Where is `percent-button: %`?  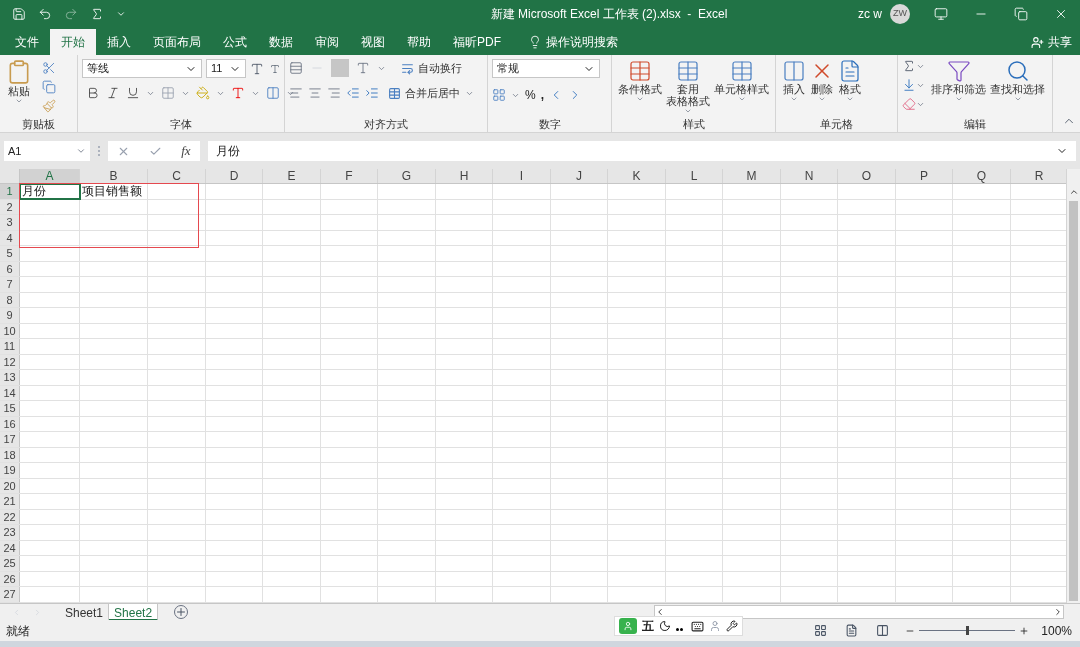 percent-button: % is located at coordinates (530, 95).